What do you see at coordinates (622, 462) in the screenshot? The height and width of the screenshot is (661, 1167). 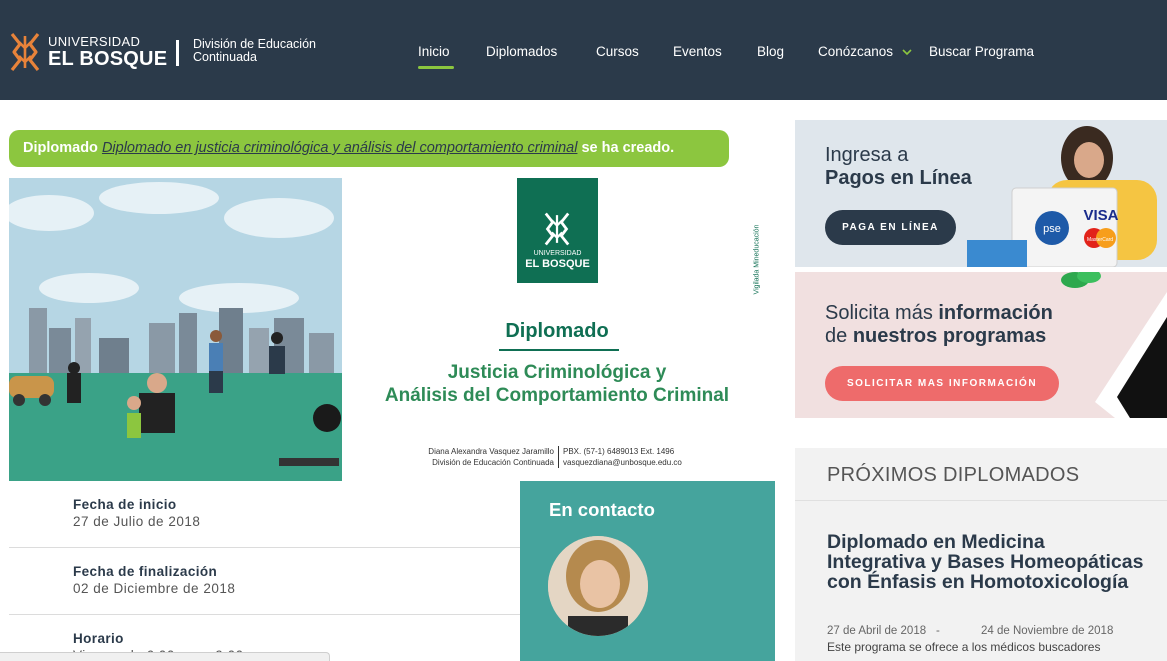 I see `contact-email: vasquezdiana@unbosque.edu.co` at bounding box center [622, 462].